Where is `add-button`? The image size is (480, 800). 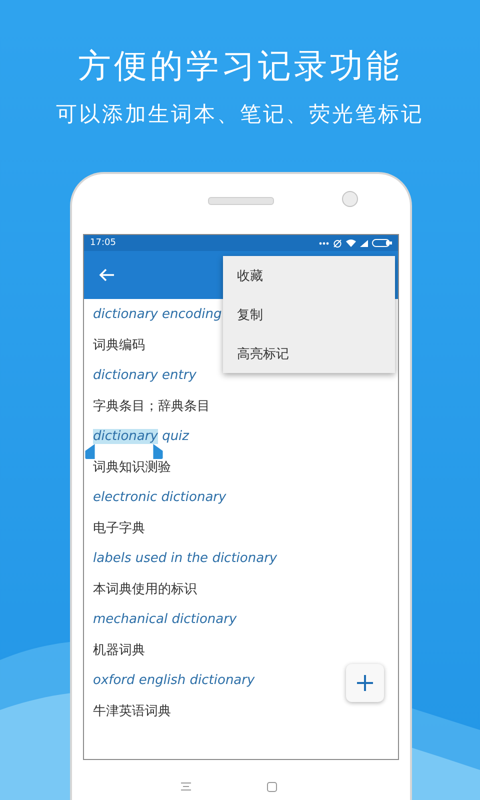 add-button is located at coordinates (365, 683).